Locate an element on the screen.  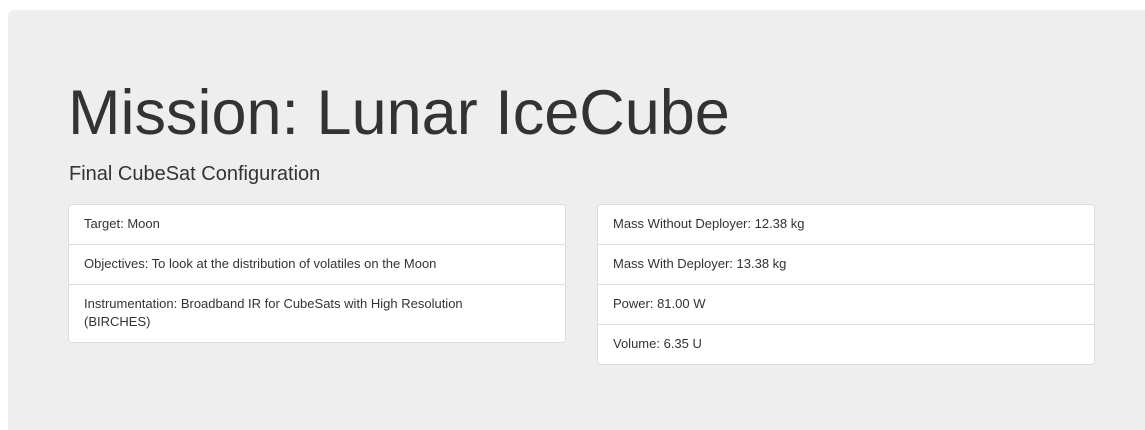
list-item-power: Power: 81.00 W is located at coordinates (846, 304).